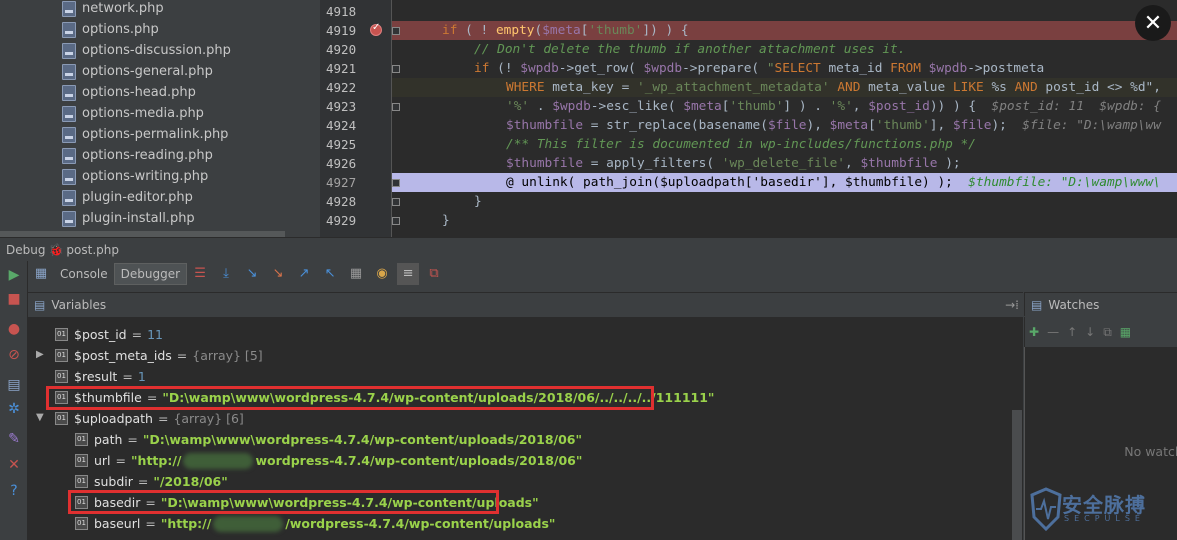  I want to click on tree-file-item: options-discussion.php, so click(146, 50).